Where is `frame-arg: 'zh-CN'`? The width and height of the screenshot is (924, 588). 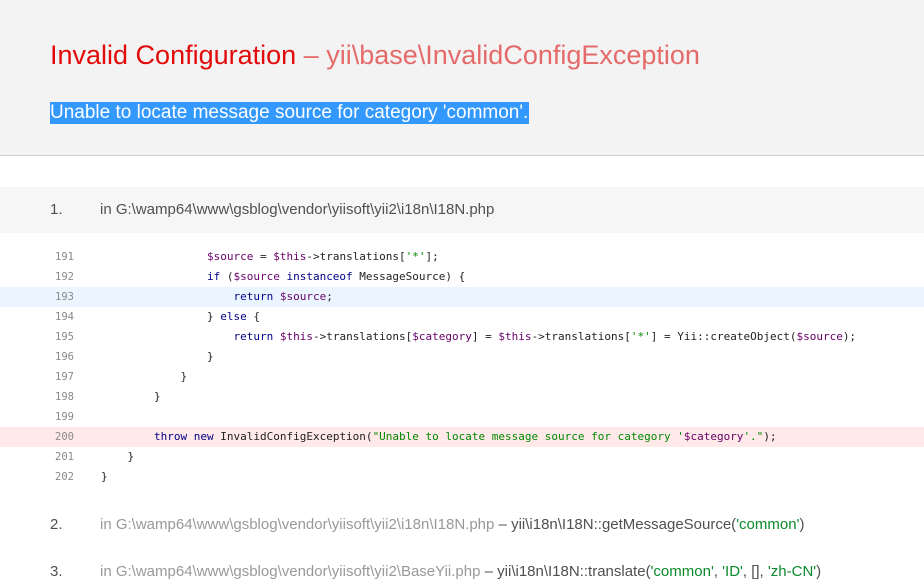 frame-arg: 'zh-CN' is located at coordinates (792, 571).